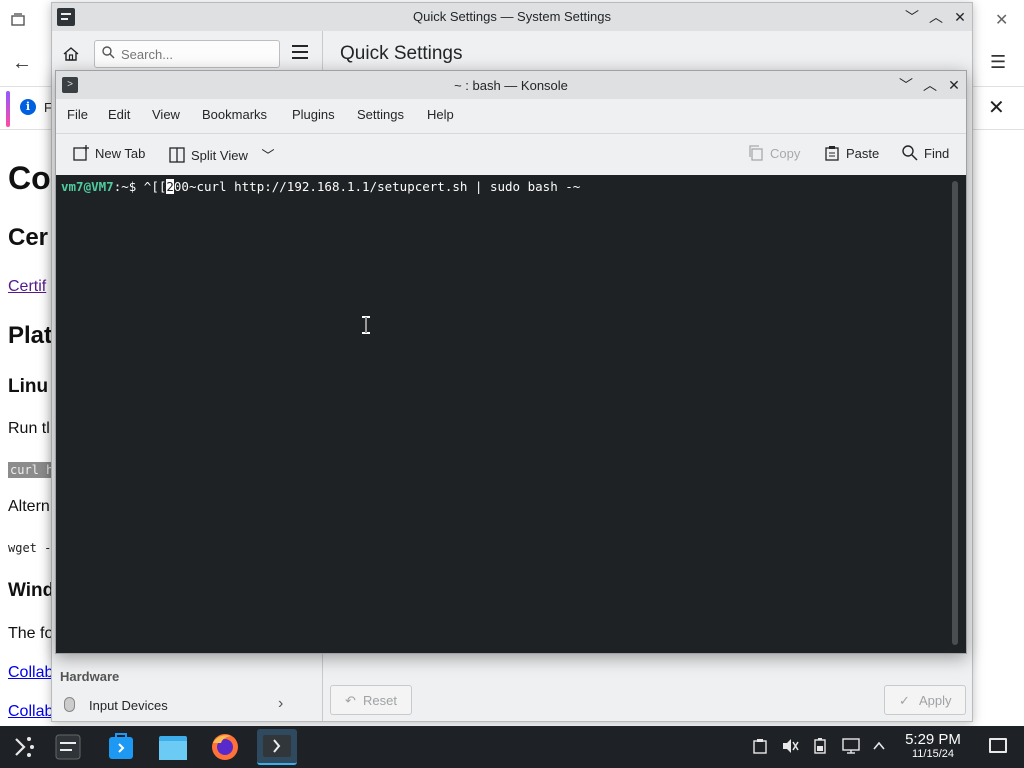 Image resolution: width=1024 pixels, height=768 pixels. What do you see at coordinates (28, 237) in the screenshot?
I see `doc-heading-certificates: Cer` at bounding box center [28, 237].